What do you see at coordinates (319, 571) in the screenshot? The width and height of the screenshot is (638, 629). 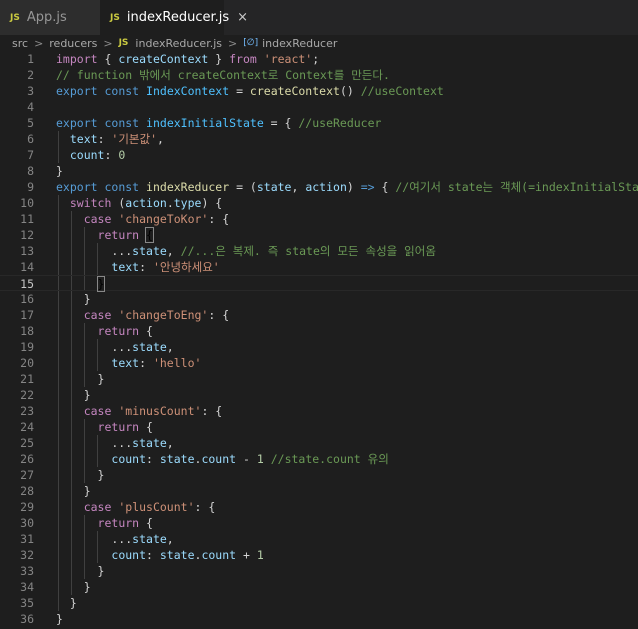 I see `code-line: 33 }` at bounding box center [319, 571].